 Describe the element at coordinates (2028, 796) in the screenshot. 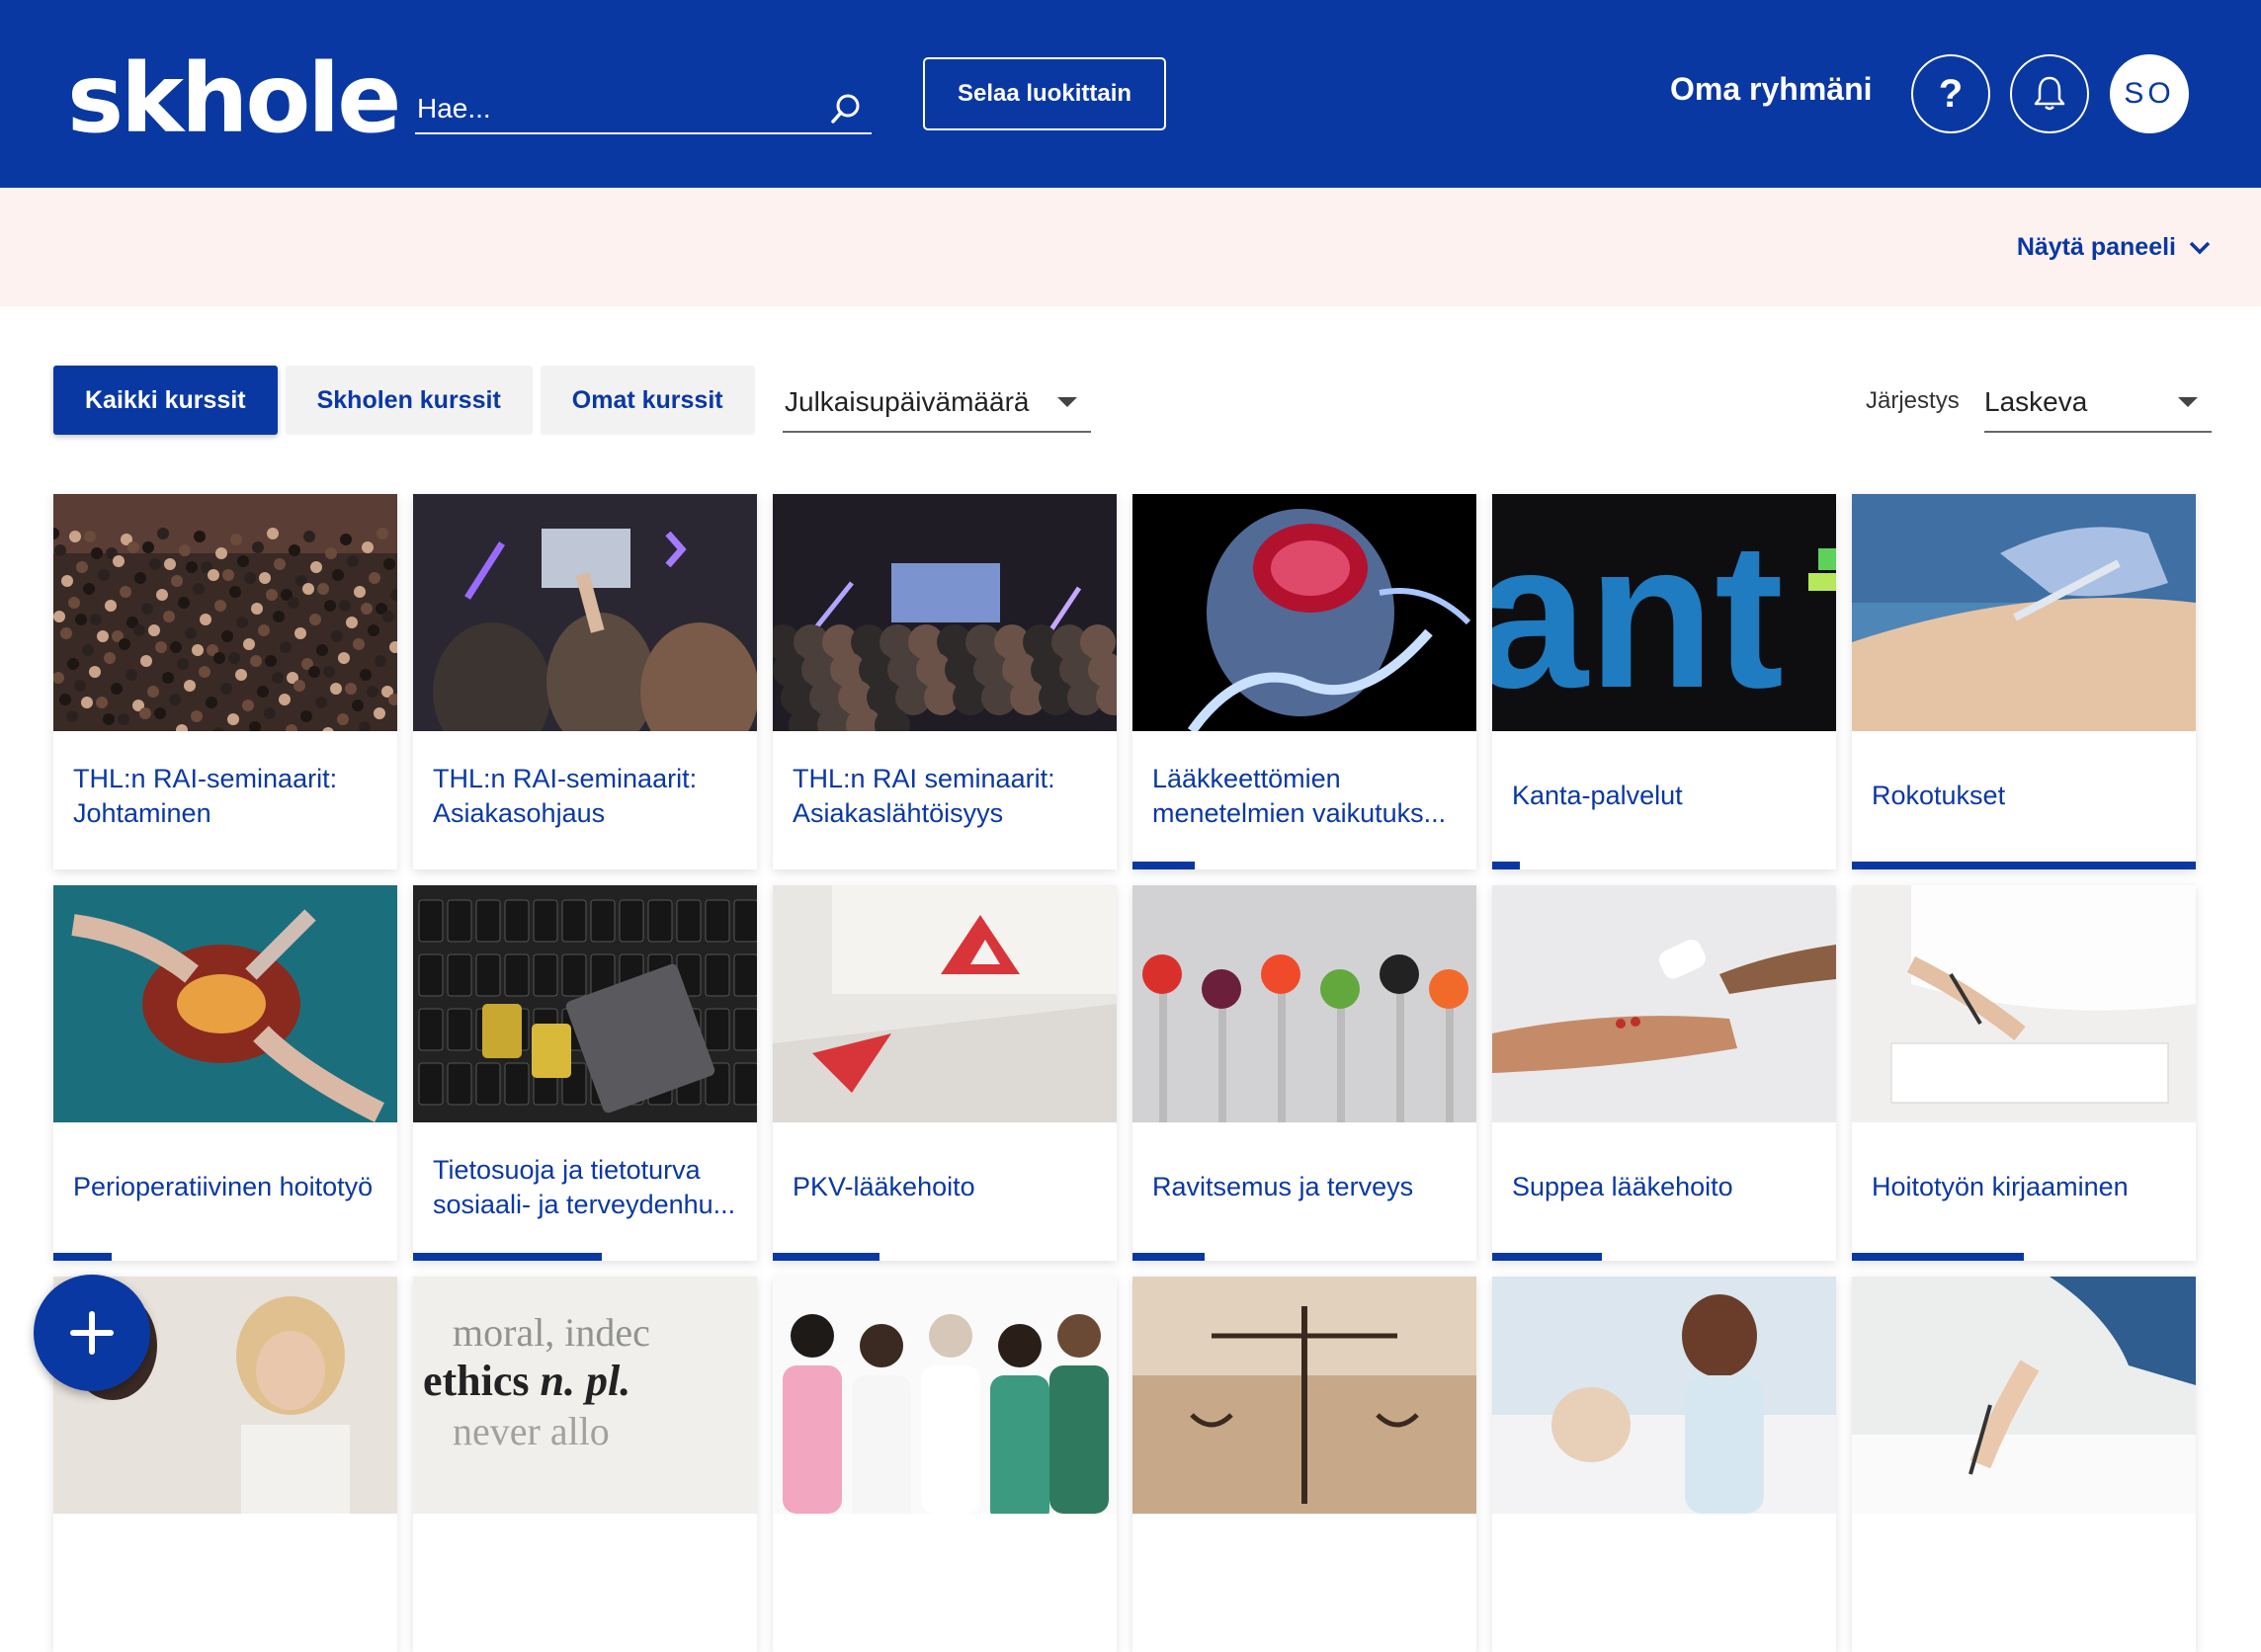

I see `course-title: Rokotukset` at that location.